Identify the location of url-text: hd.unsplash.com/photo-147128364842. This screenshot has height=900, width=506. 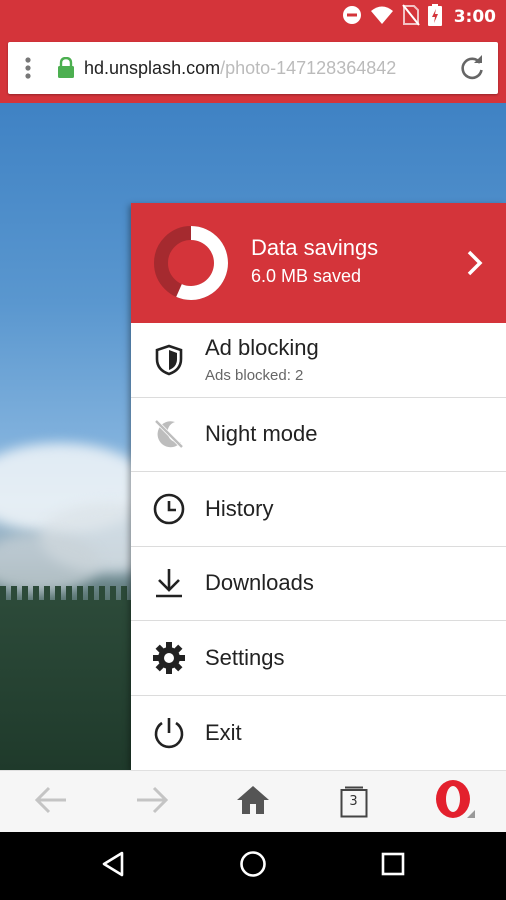
(265, 68).